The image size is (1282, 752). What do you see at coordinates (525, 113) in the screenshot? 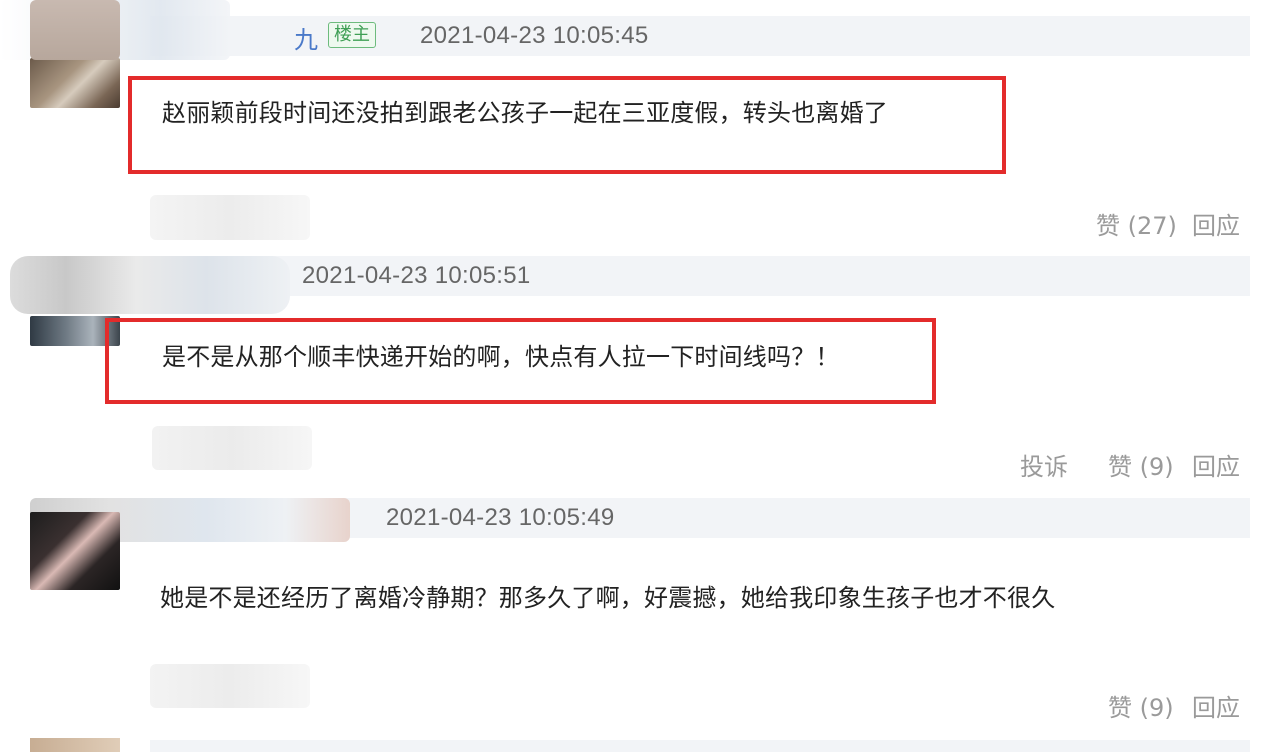
I see `comment-text: 赵丽颖前段时间还没拍到跟老公孩子一起在三亚度假，转头也离婚了` at bounding box center [525, 113].